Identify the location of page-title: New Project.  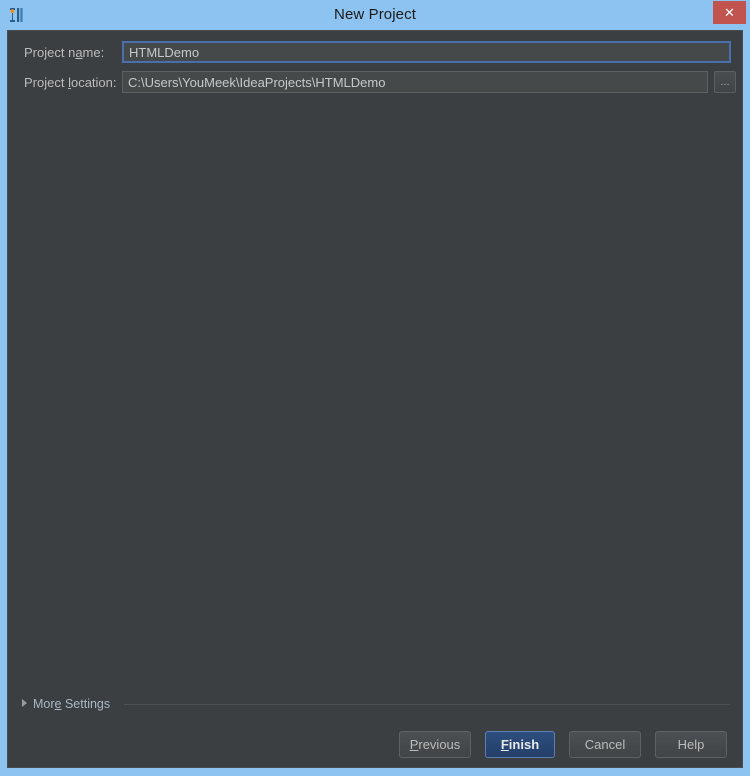
(375, 14).